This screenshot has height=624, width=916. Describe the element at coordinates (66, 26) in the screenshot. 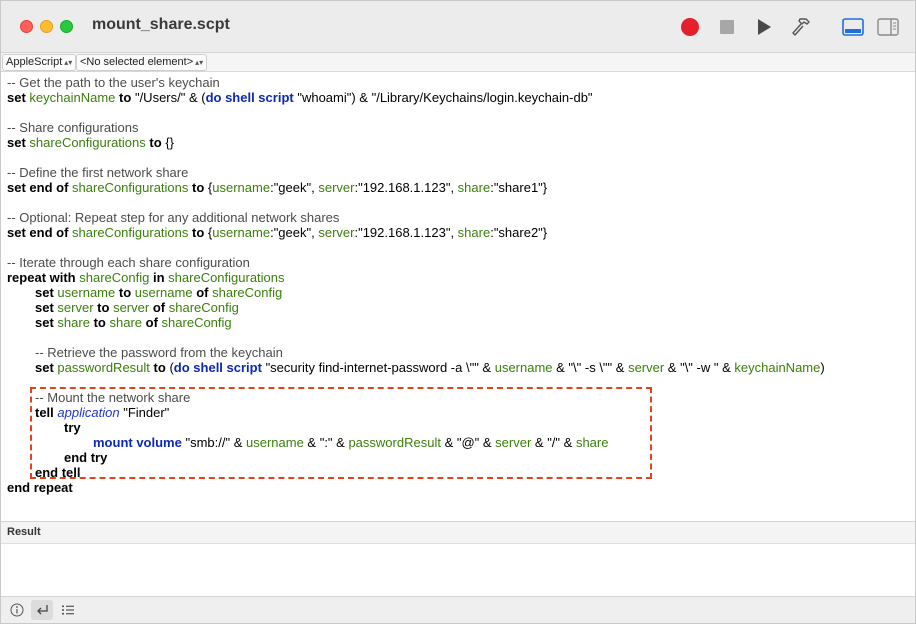

I see `zoom-window-button` at that location.